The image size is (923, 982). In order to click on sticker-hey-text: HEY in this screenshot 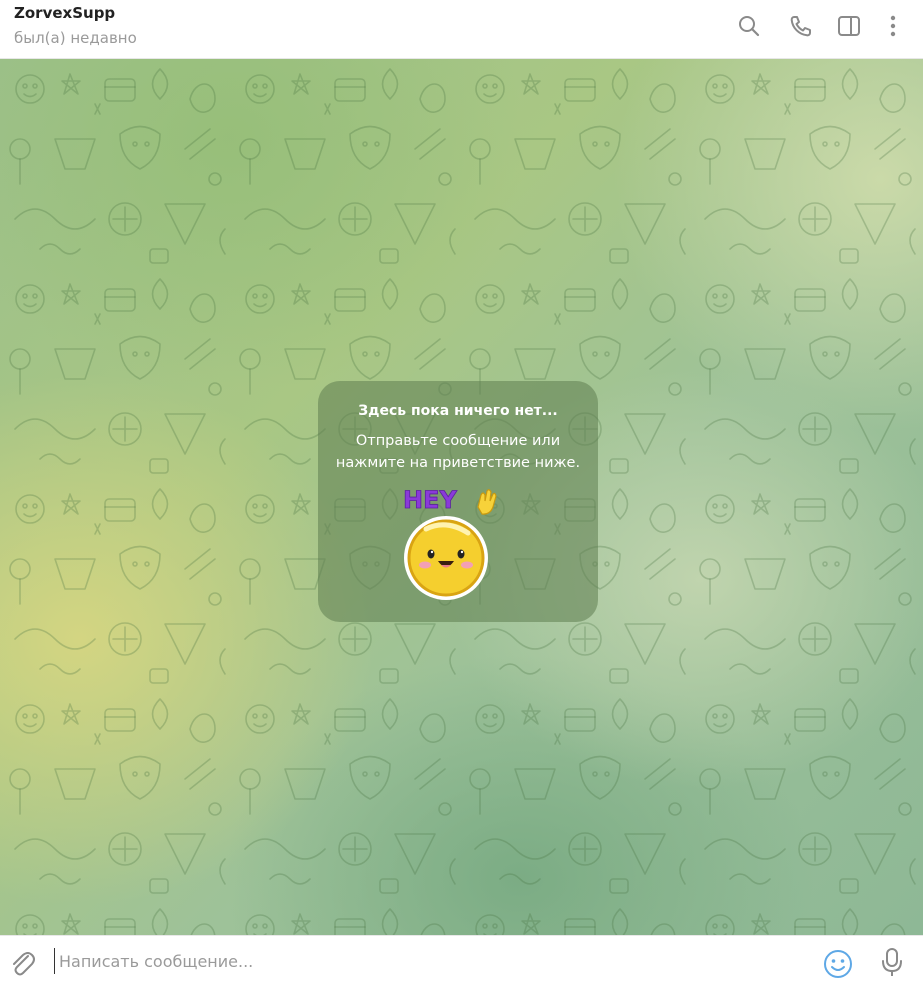, I will do `click(430, 500)`.